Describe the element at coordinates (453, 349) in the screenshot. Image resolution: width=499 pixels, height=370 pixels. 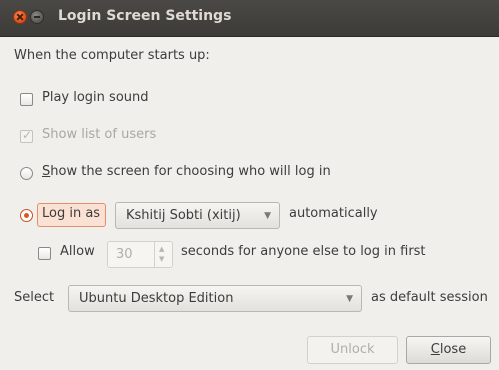
I see `close-button-text: lose` at that location.